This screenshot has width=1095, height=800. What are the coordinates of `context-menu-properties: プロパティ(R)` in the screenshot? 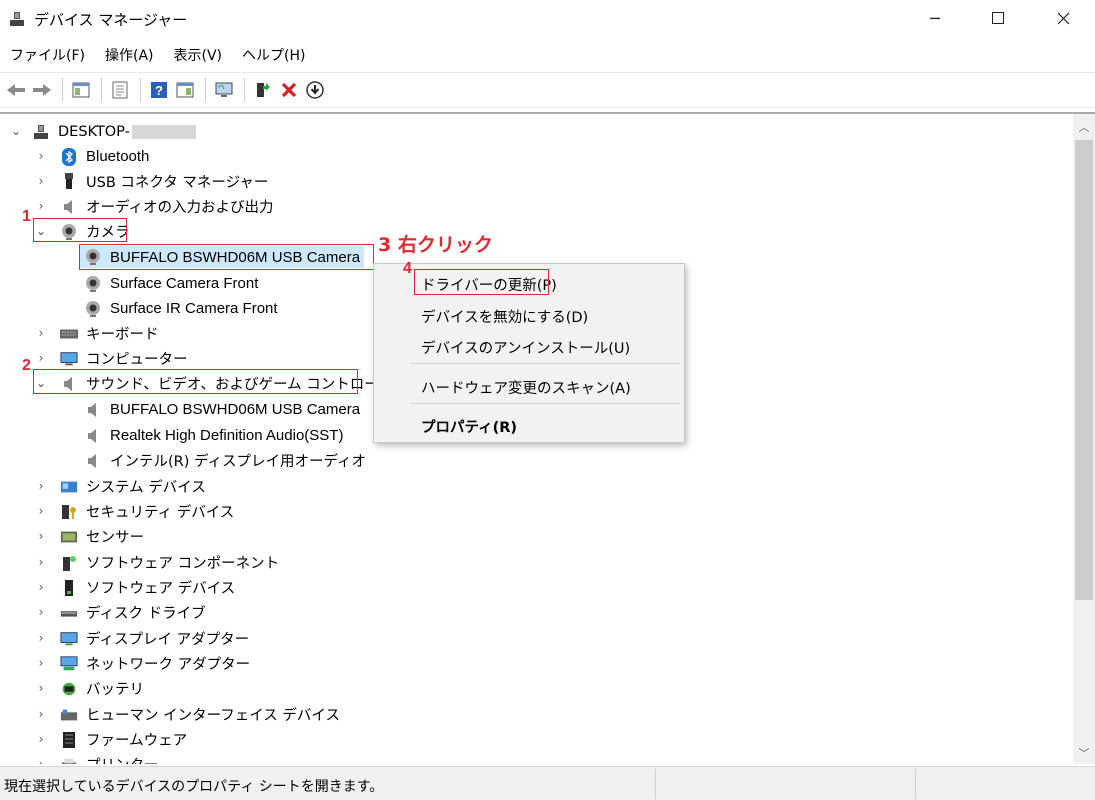 It's located at (469, 426).